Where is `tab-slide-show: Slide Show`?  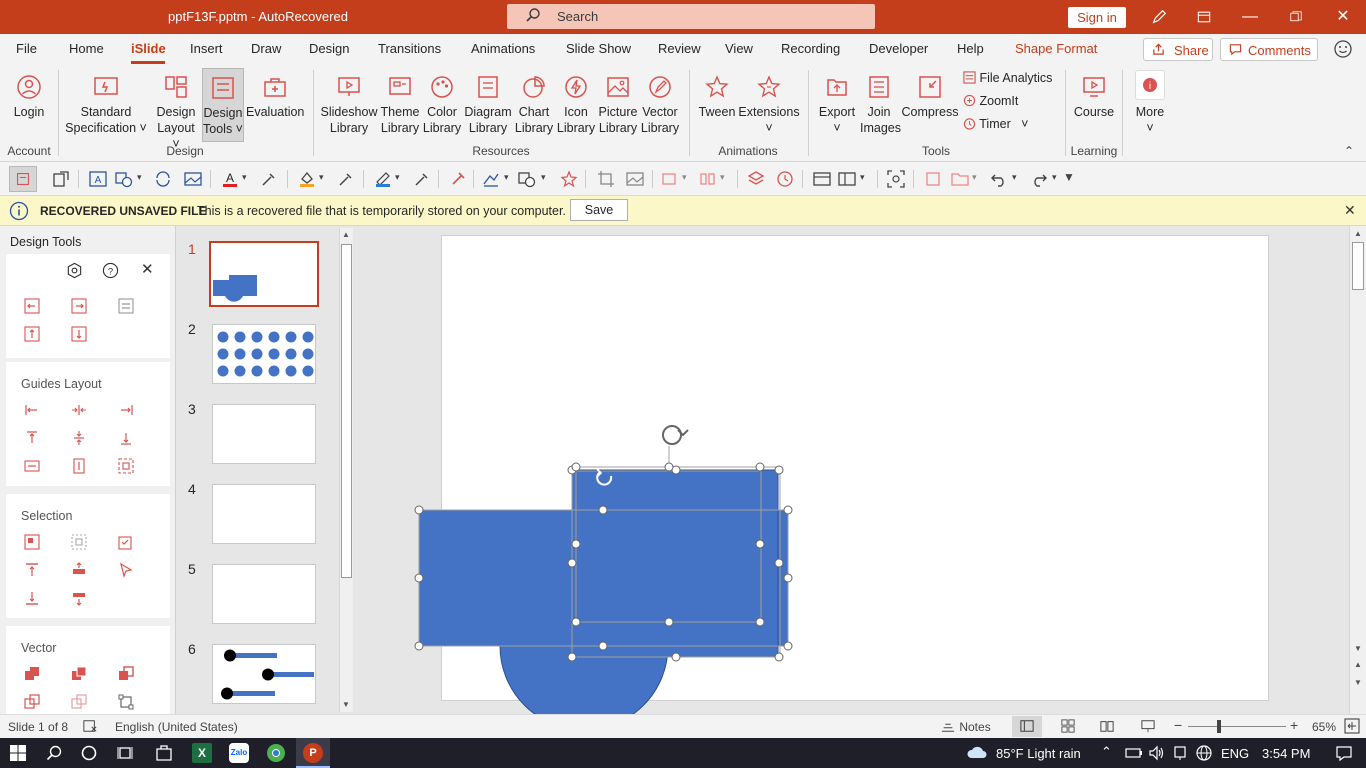
tab-slide-show: Slide Show is located at coordinates (598, 48).